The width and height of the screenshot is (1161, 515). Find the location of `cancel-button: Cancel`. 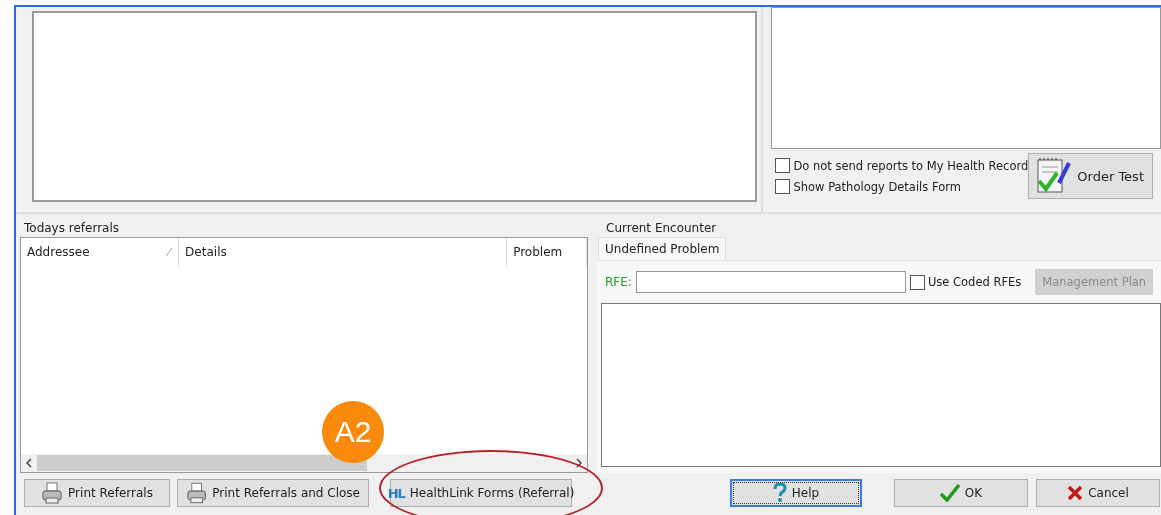

cancel-button: Cancel is located at coordinates (1098, 493).